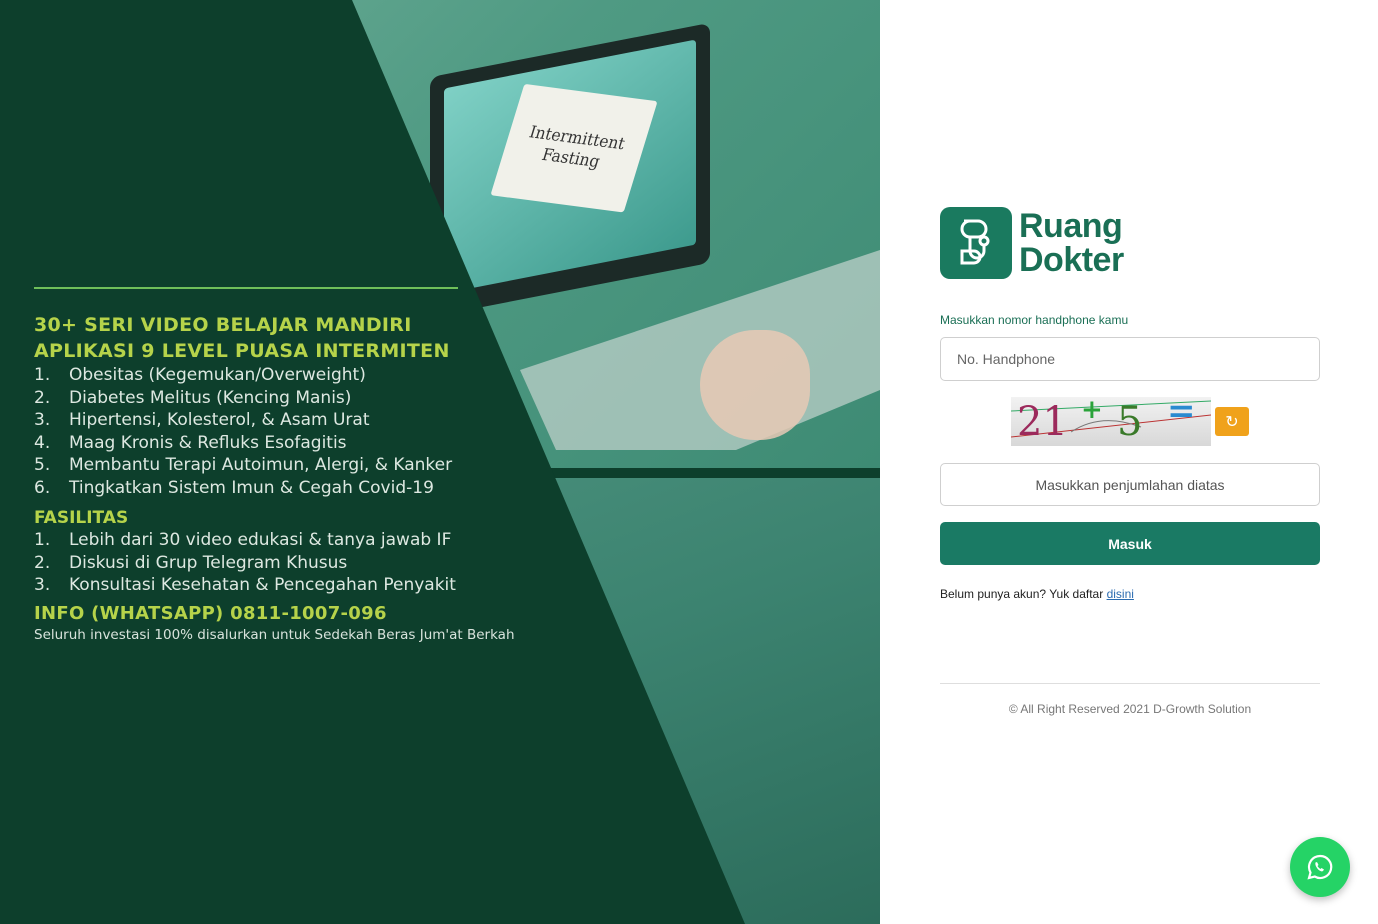 This screenshot has height=924, width=1378. What do you see at coordinates (81, 518) in the screenshot?
I see `facilities-heading: FASILITAS` at bounding box center [81, 518].